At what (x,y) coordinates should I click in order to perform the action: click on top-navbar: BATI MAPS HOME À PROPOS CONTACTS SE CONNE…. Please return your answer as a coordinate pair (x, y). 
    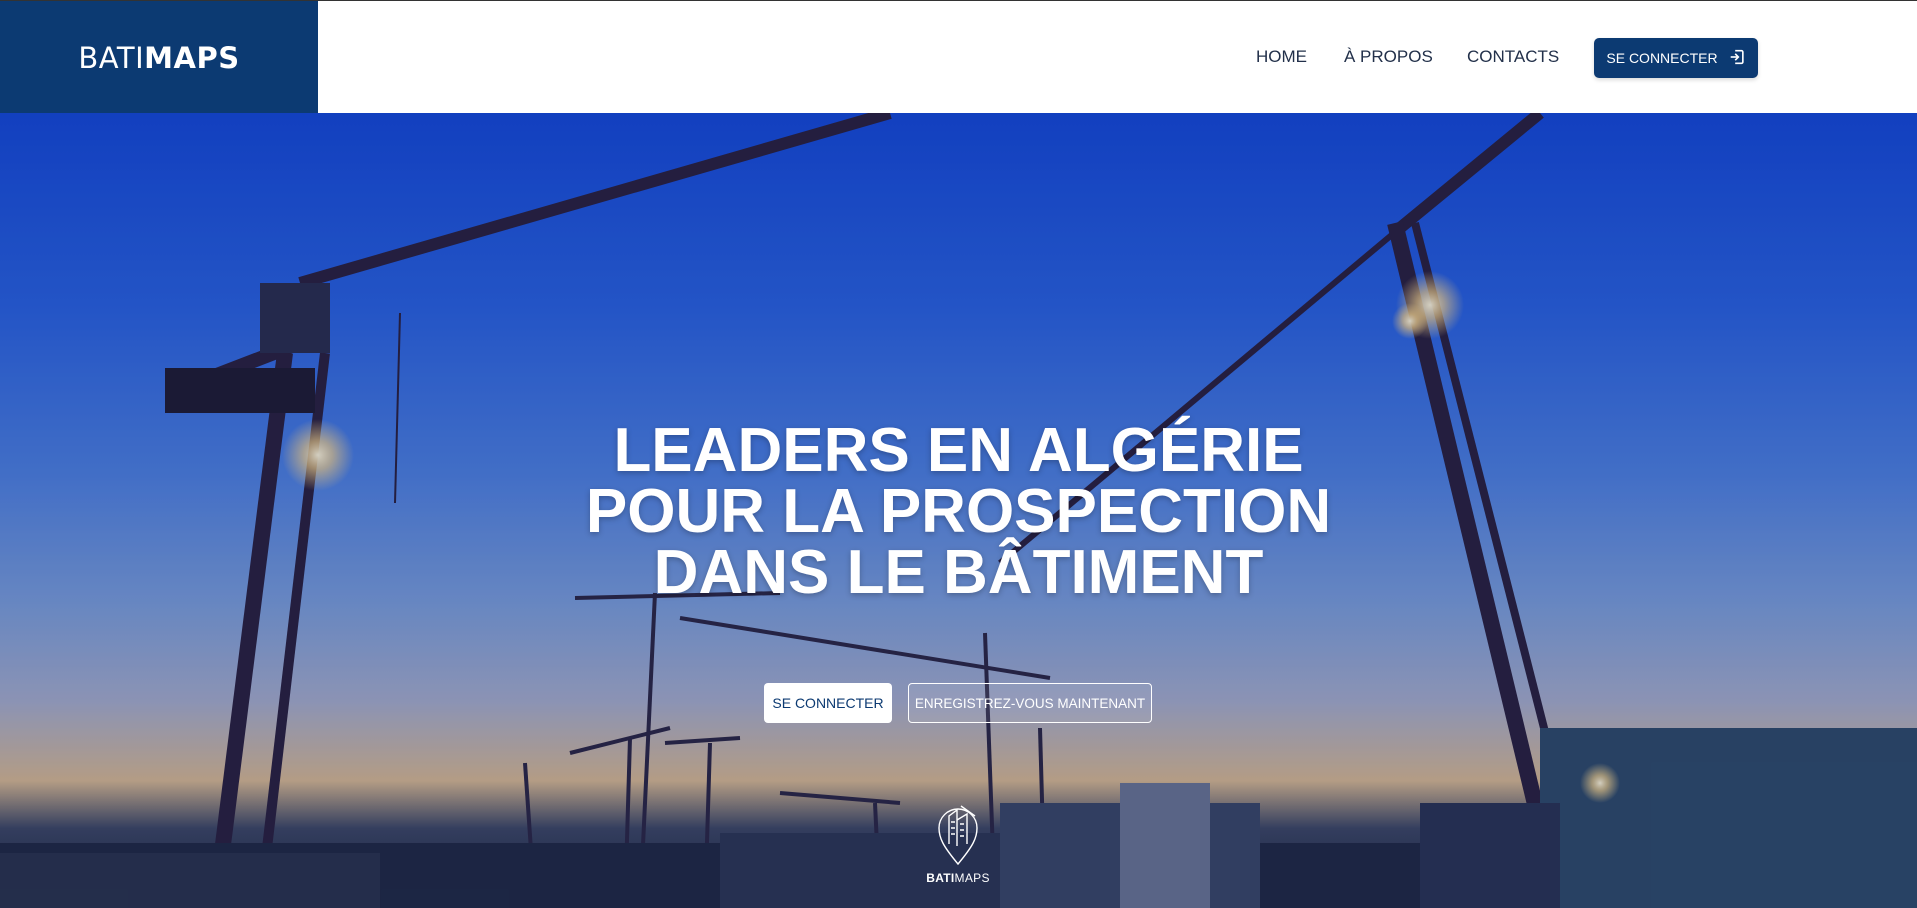
    Looking at the image, I should click on (958, 57).